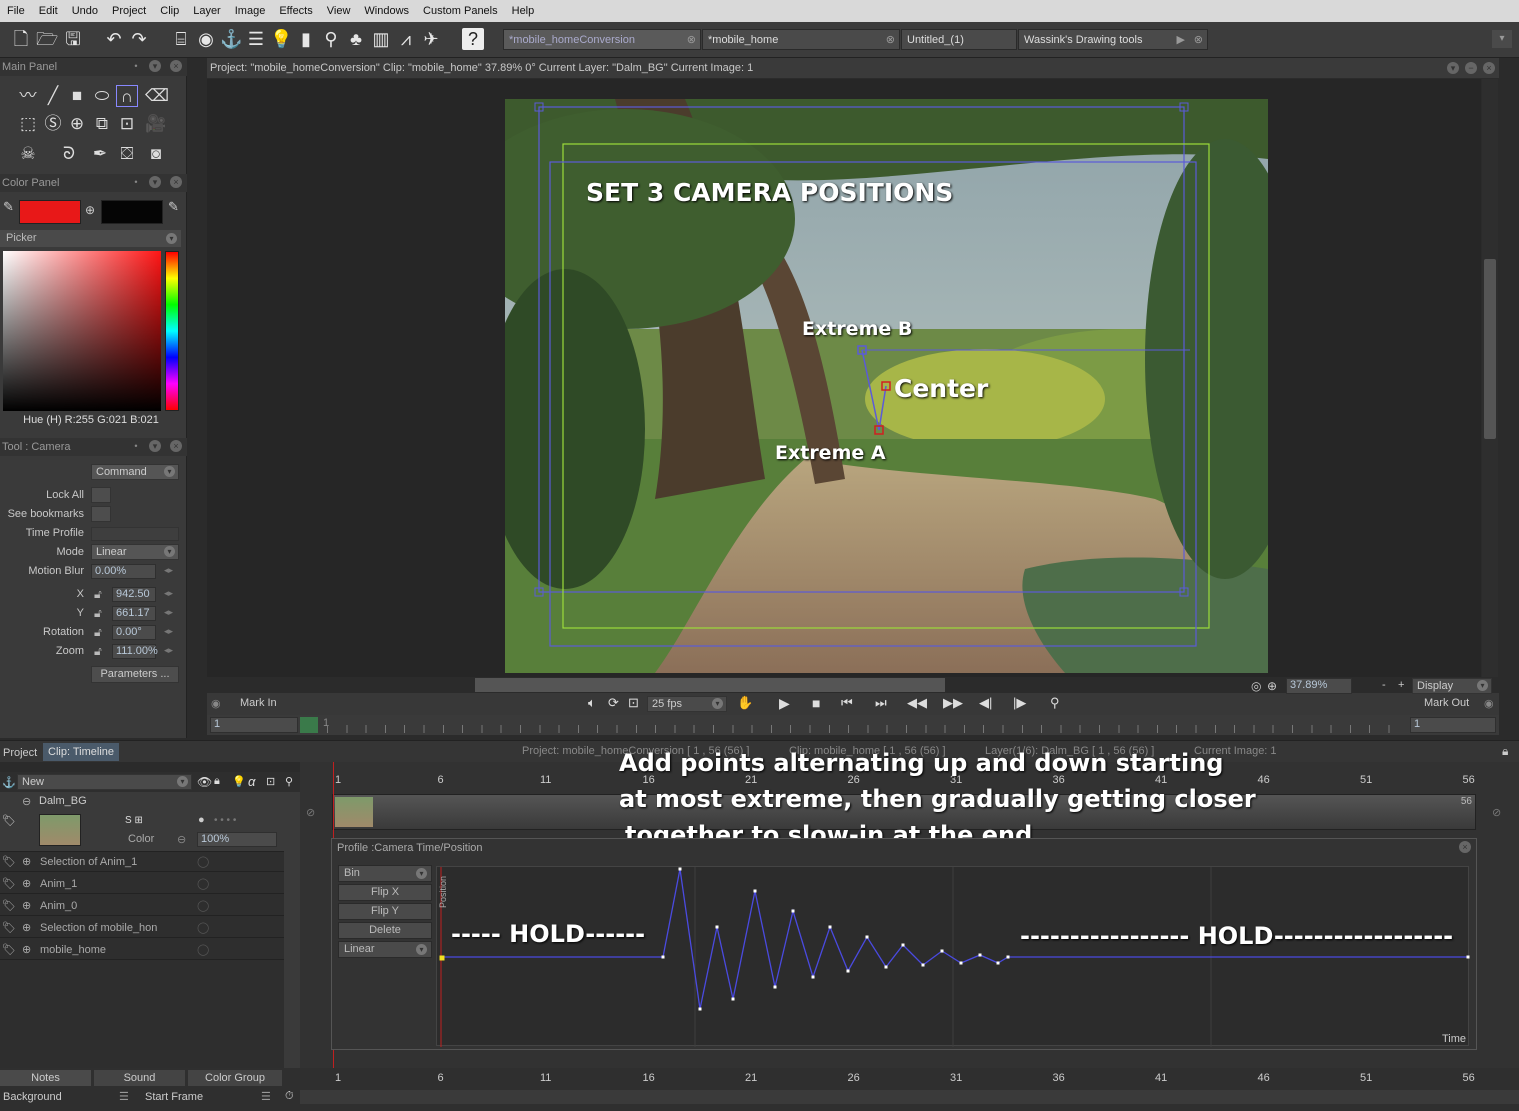 This screenshot has height=1111, width=1519. I want to click on mark-in-set-icon: ◉, so click(216, 703).